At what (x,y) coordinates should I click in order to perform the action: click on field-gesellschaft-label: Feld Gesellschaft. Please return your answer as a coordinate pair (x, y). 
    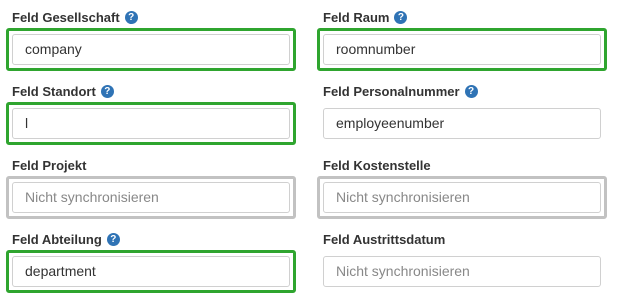
    Looking at the image, I should click on (66, 17).